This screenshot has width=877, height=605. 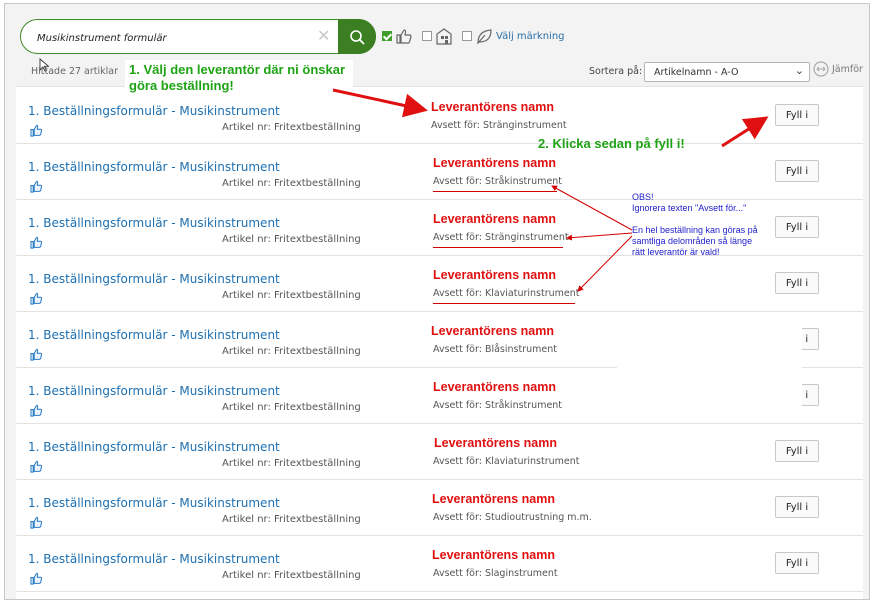 What do you see at coordinates (512, 517) in the screenshot?
I see `intended-for: Avsett för: Studioutrustning m.m.` at bounding box center [512, 517].